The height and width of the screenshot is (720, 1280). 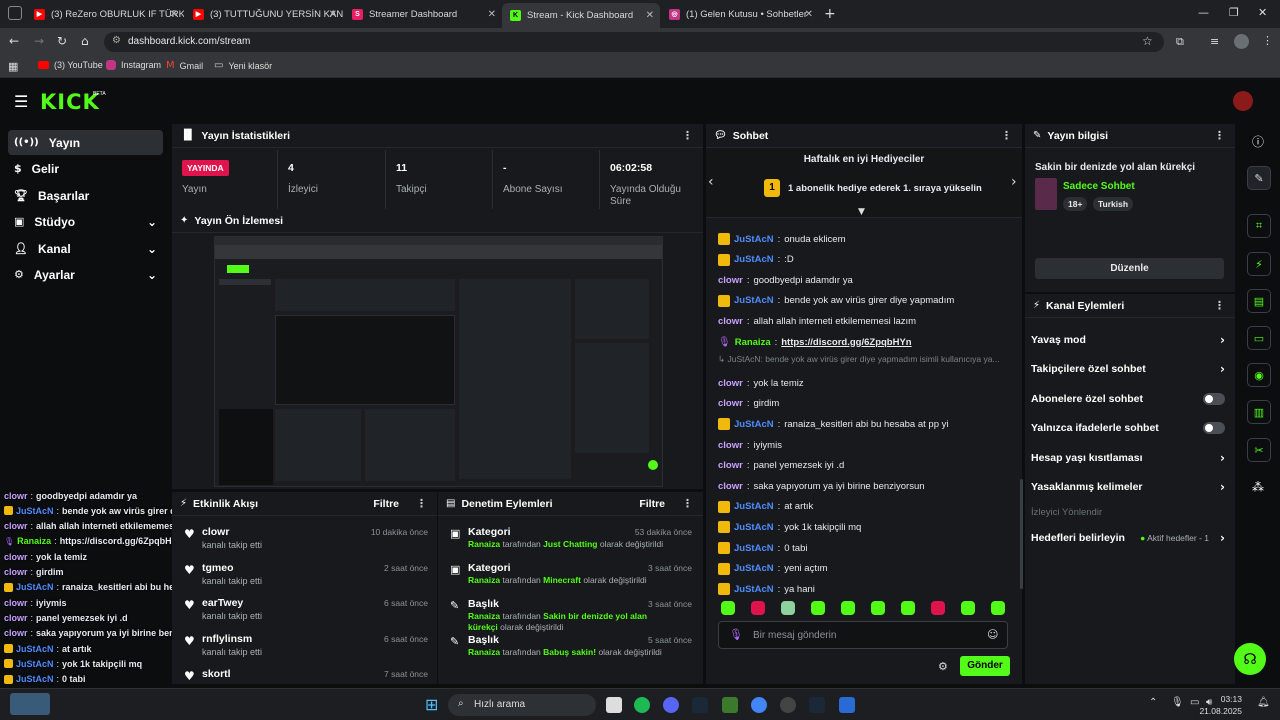 What do you see at coordinates (85, 168) in the screenshot?
I see `nav-item-gelir: $ Gelir` at bounding box center [85, 168].